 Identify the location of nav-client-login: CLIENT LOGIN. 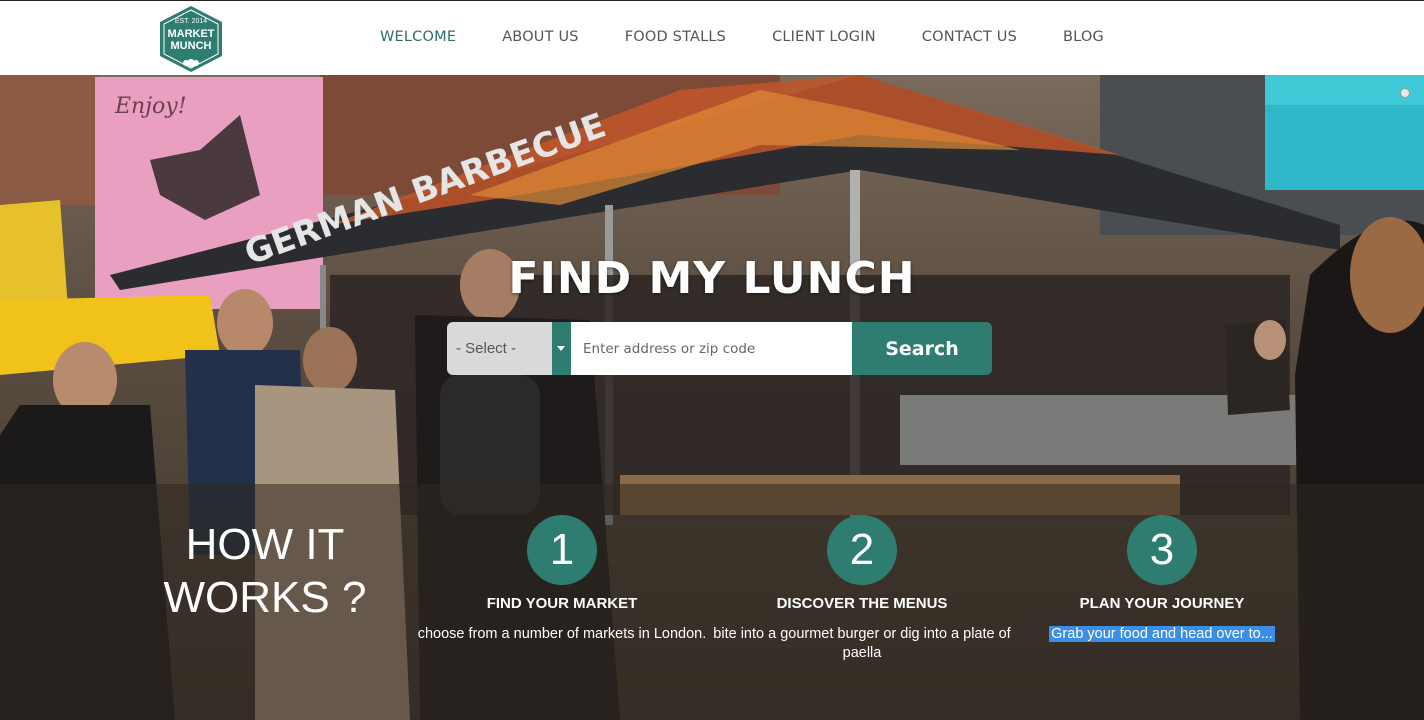
(824, 37).